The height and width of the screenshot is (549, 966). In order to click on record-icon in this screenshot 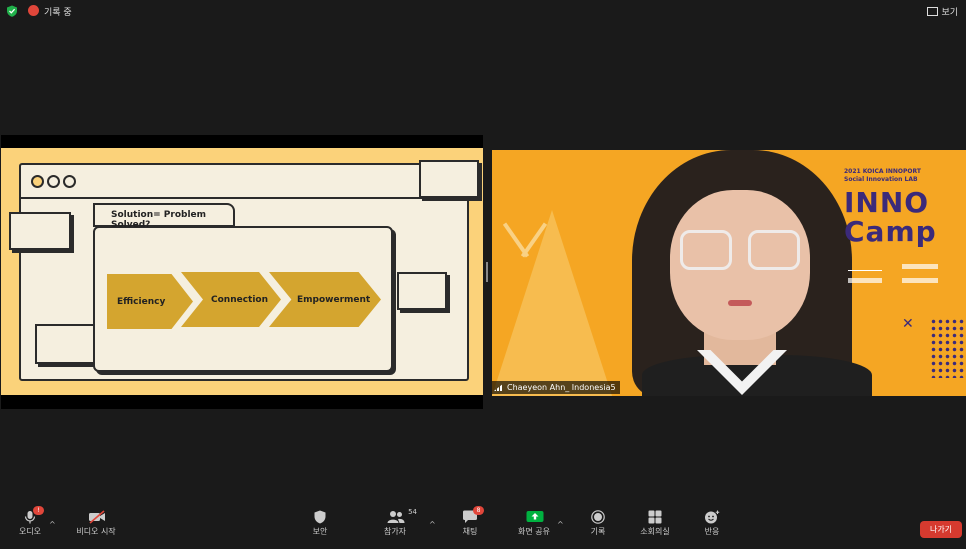, I will do `click(598, 517)`.